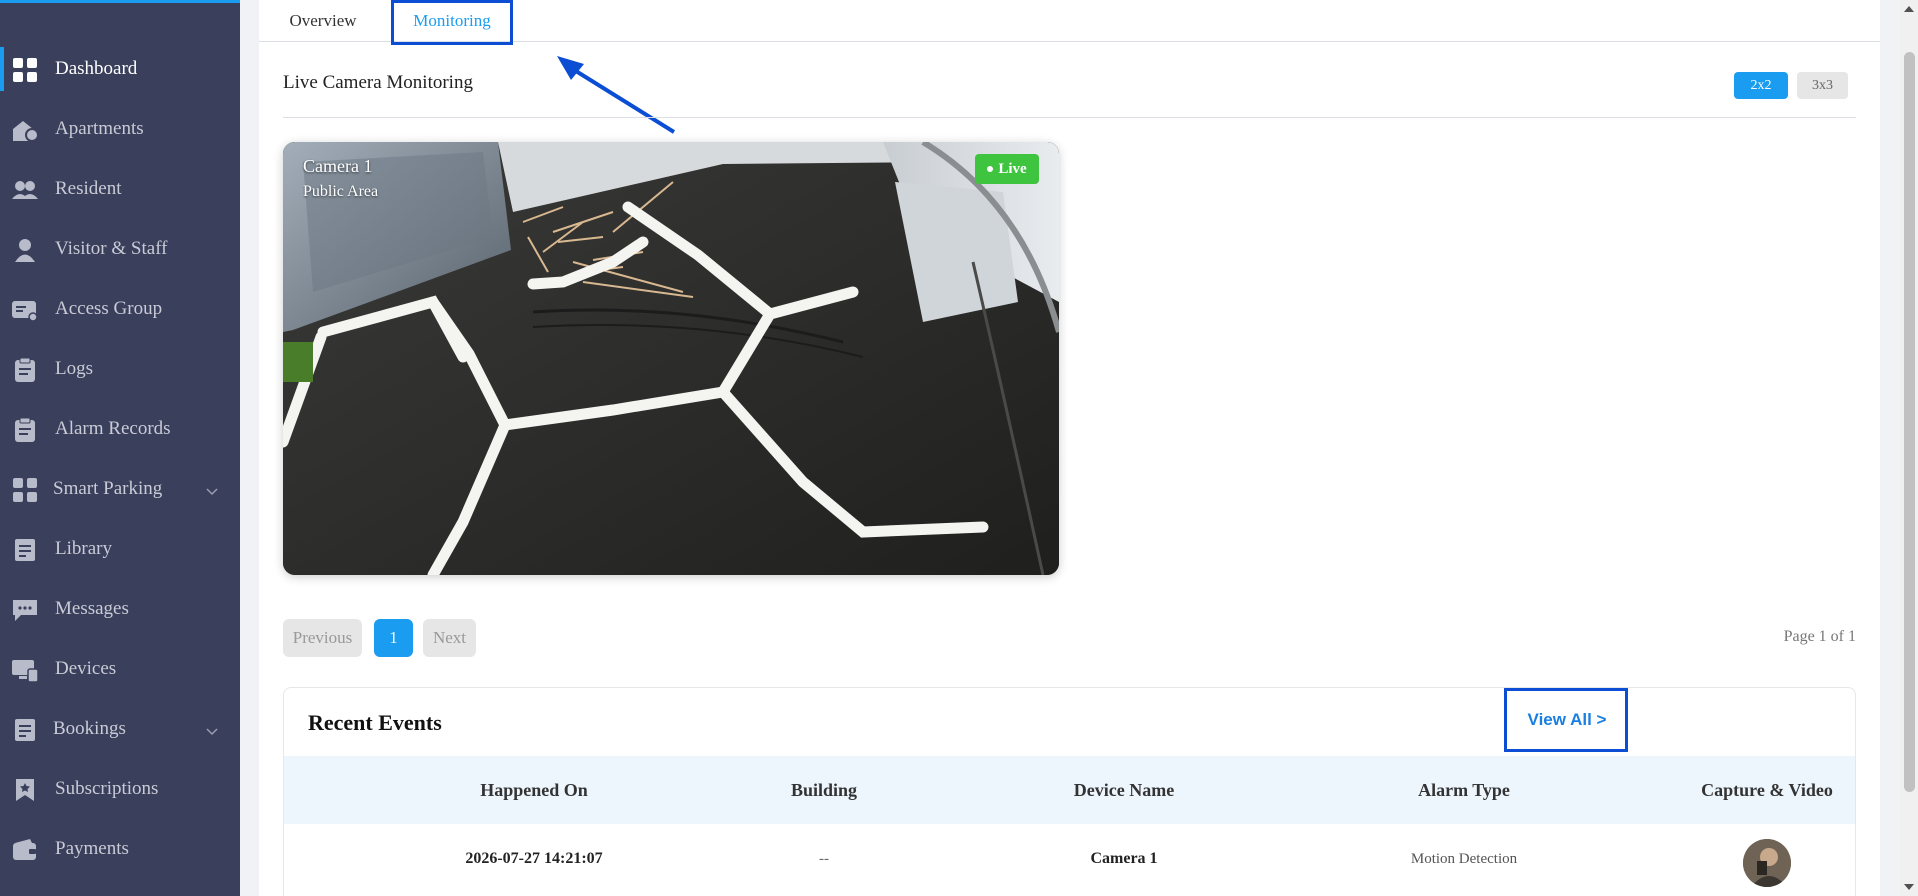  I want to click on sidebar-item-alarm-records: Alarm Records, so click(120, 429).